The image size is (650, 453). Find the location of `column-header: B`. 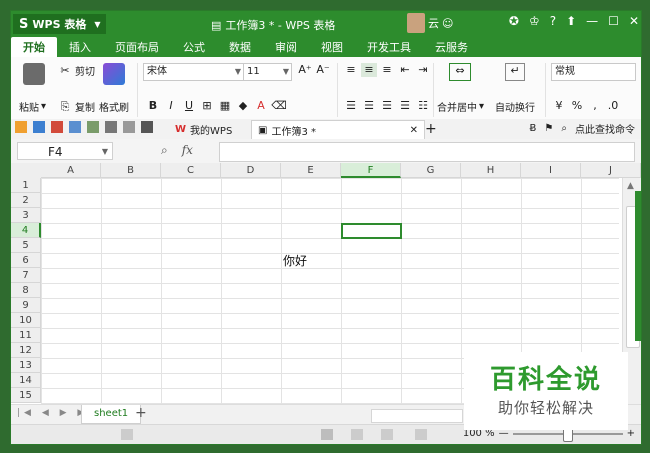

column-header: B is located at coordinates (131, 170).